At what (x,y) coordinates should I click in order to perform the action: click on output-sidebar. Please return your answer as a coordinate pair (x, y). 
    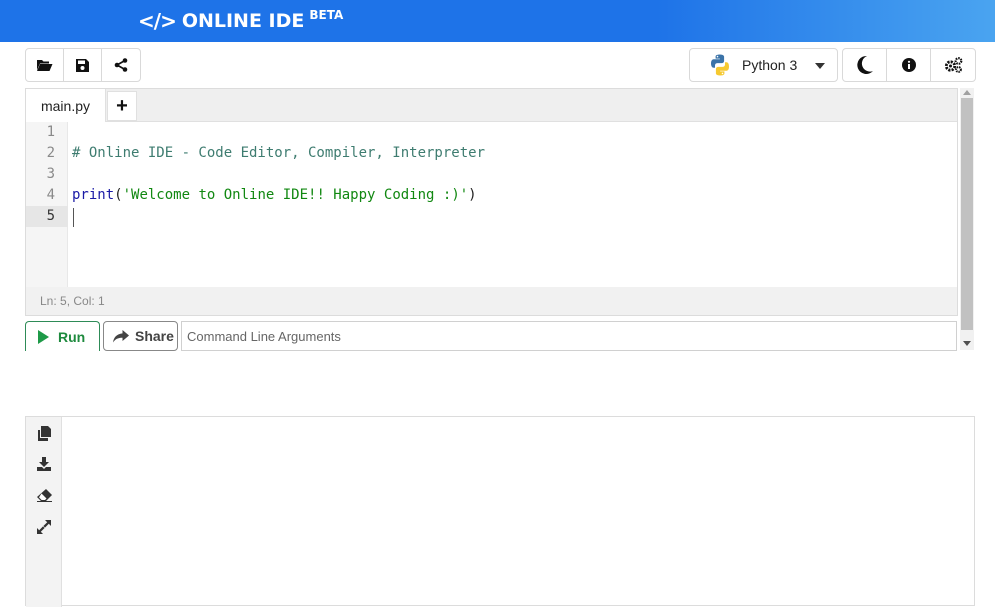
    Looking at the image, I should click on (44, 512).